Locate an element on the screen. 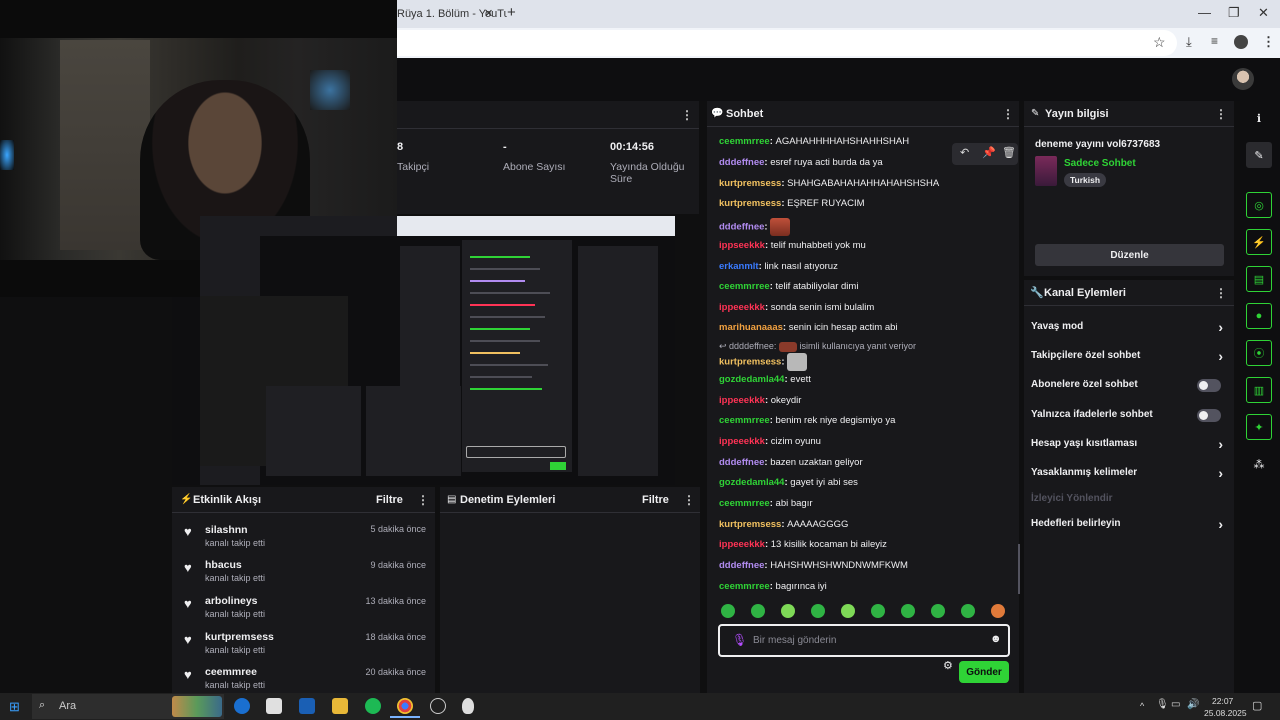 Image resolution: width=1280 pixels, height=720 pixels. chat-message: ippeeekkk: 13 kisilik kocaman bi aileyiz is located at coordinates (803, 544).